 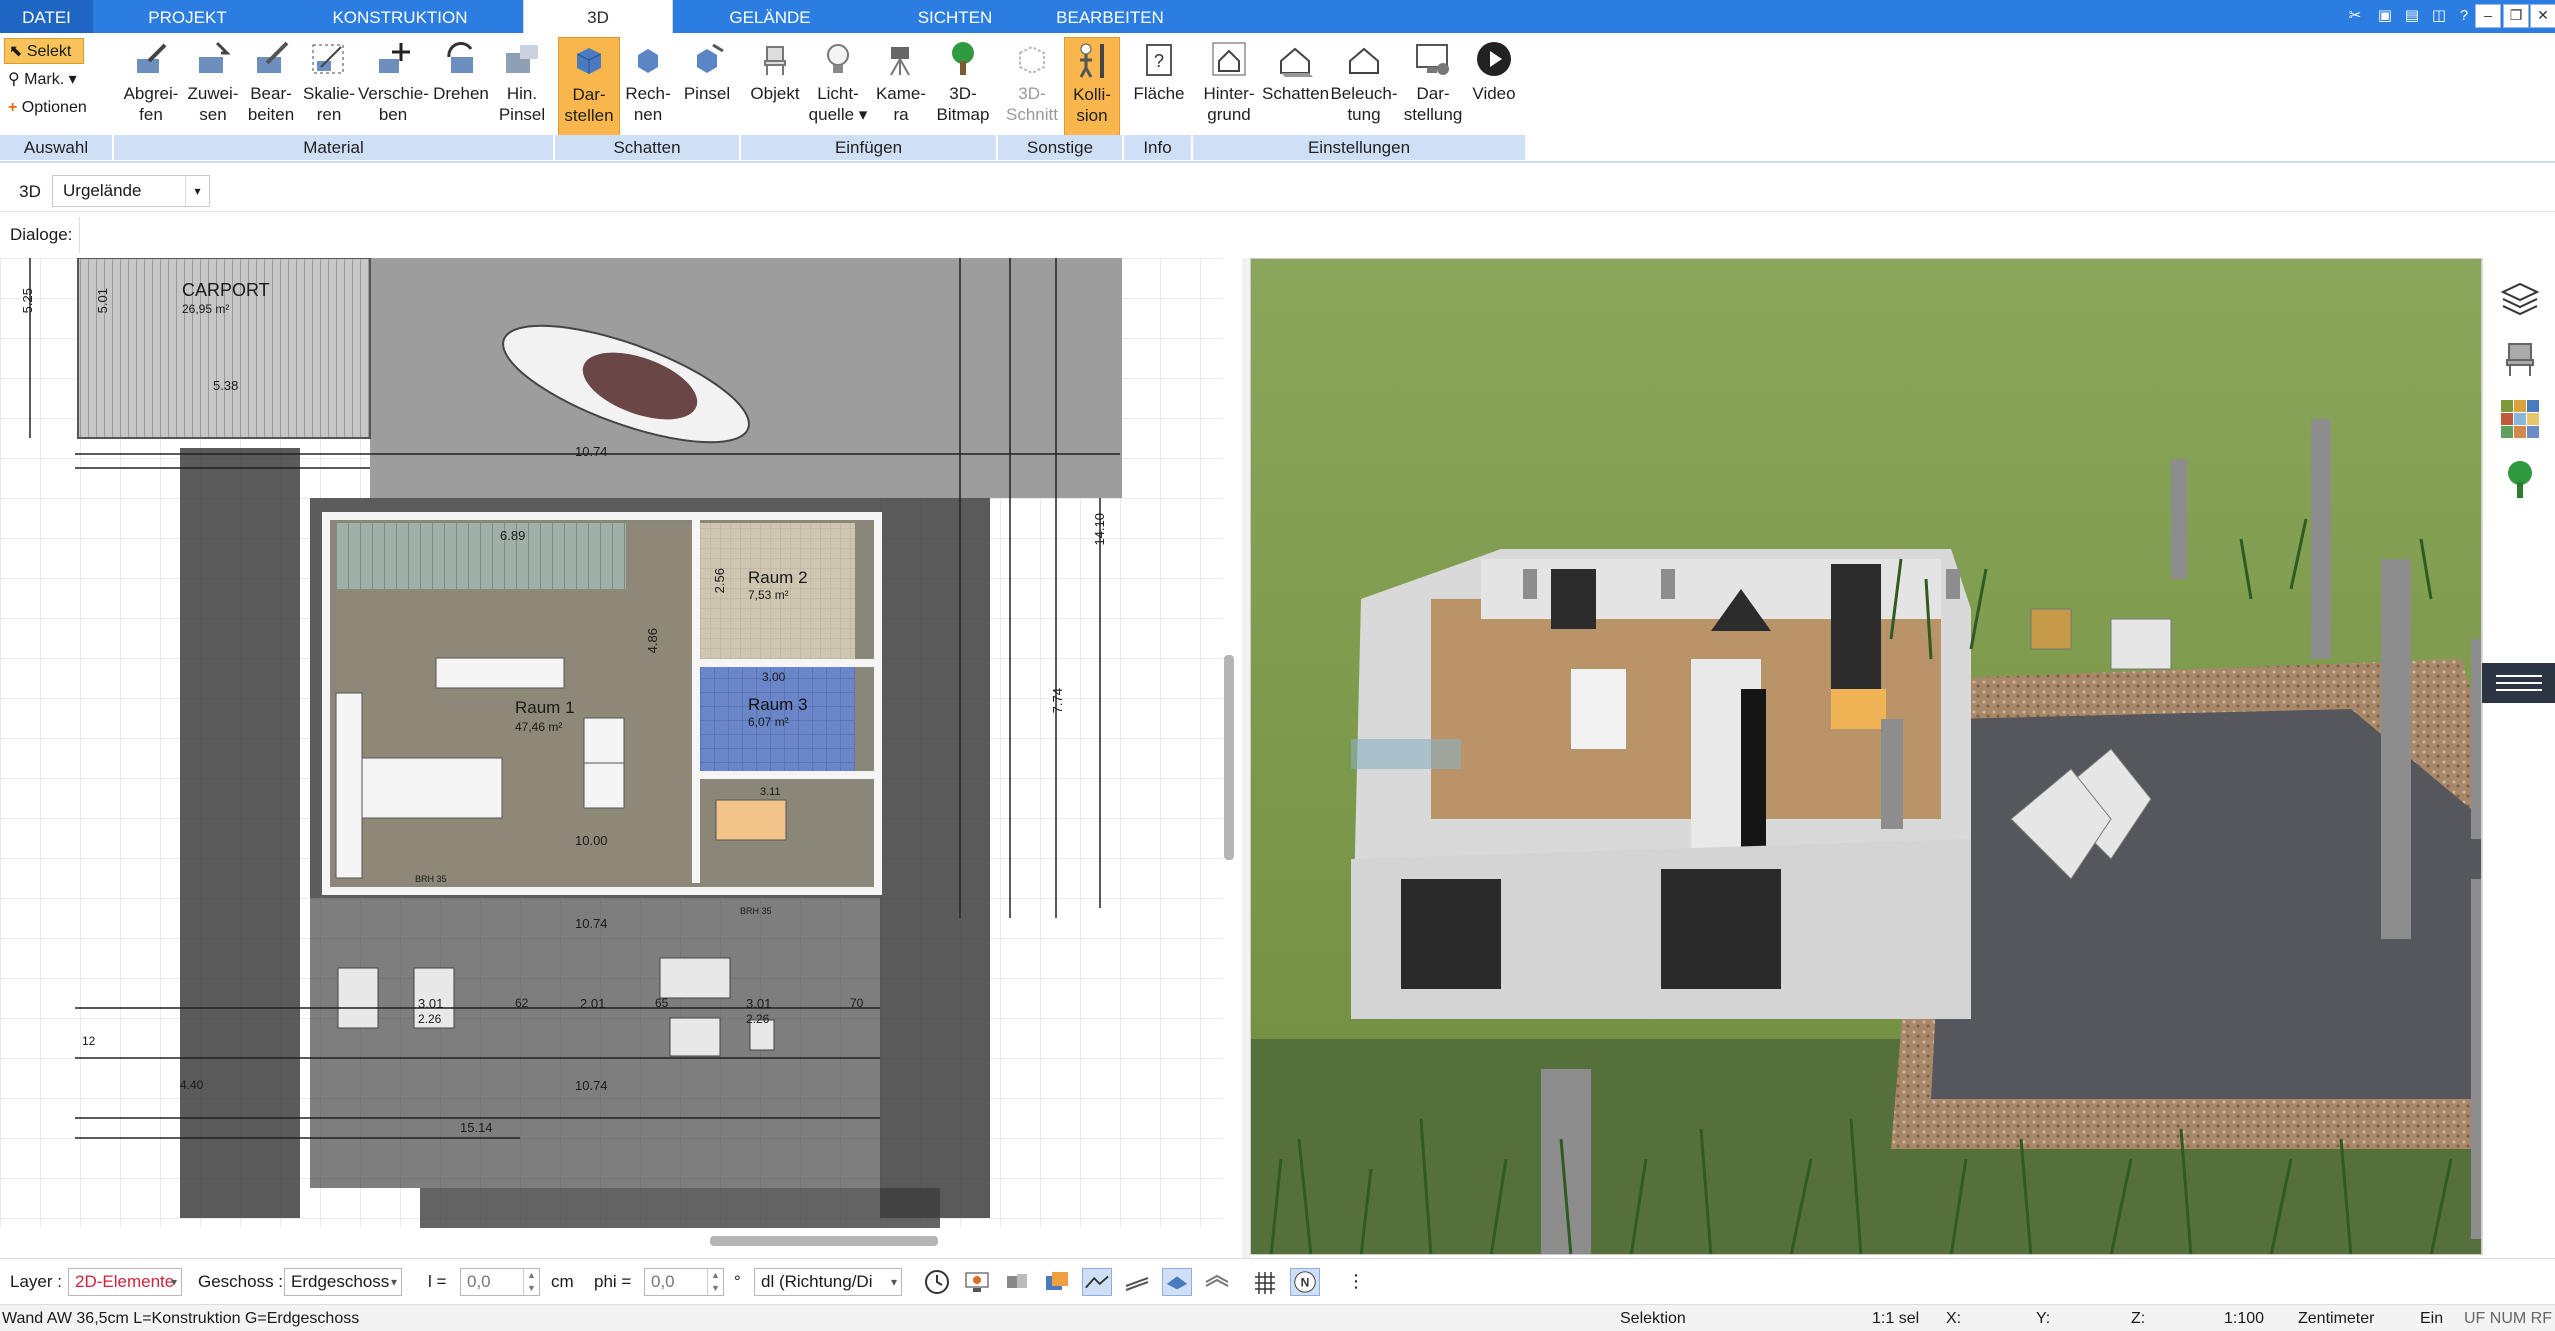 I want to click on dim-label: 62, so click(x=522, y=1003).